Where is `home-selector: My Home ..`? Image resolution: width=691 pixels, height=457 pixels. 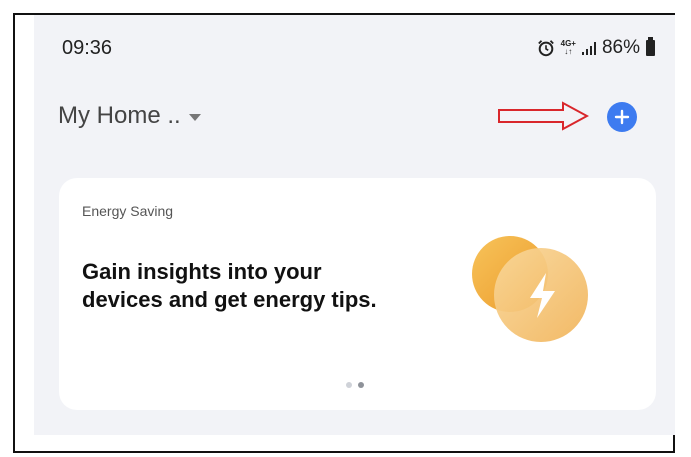 home-selector: My Home .. is located at coordinates (129, 116).